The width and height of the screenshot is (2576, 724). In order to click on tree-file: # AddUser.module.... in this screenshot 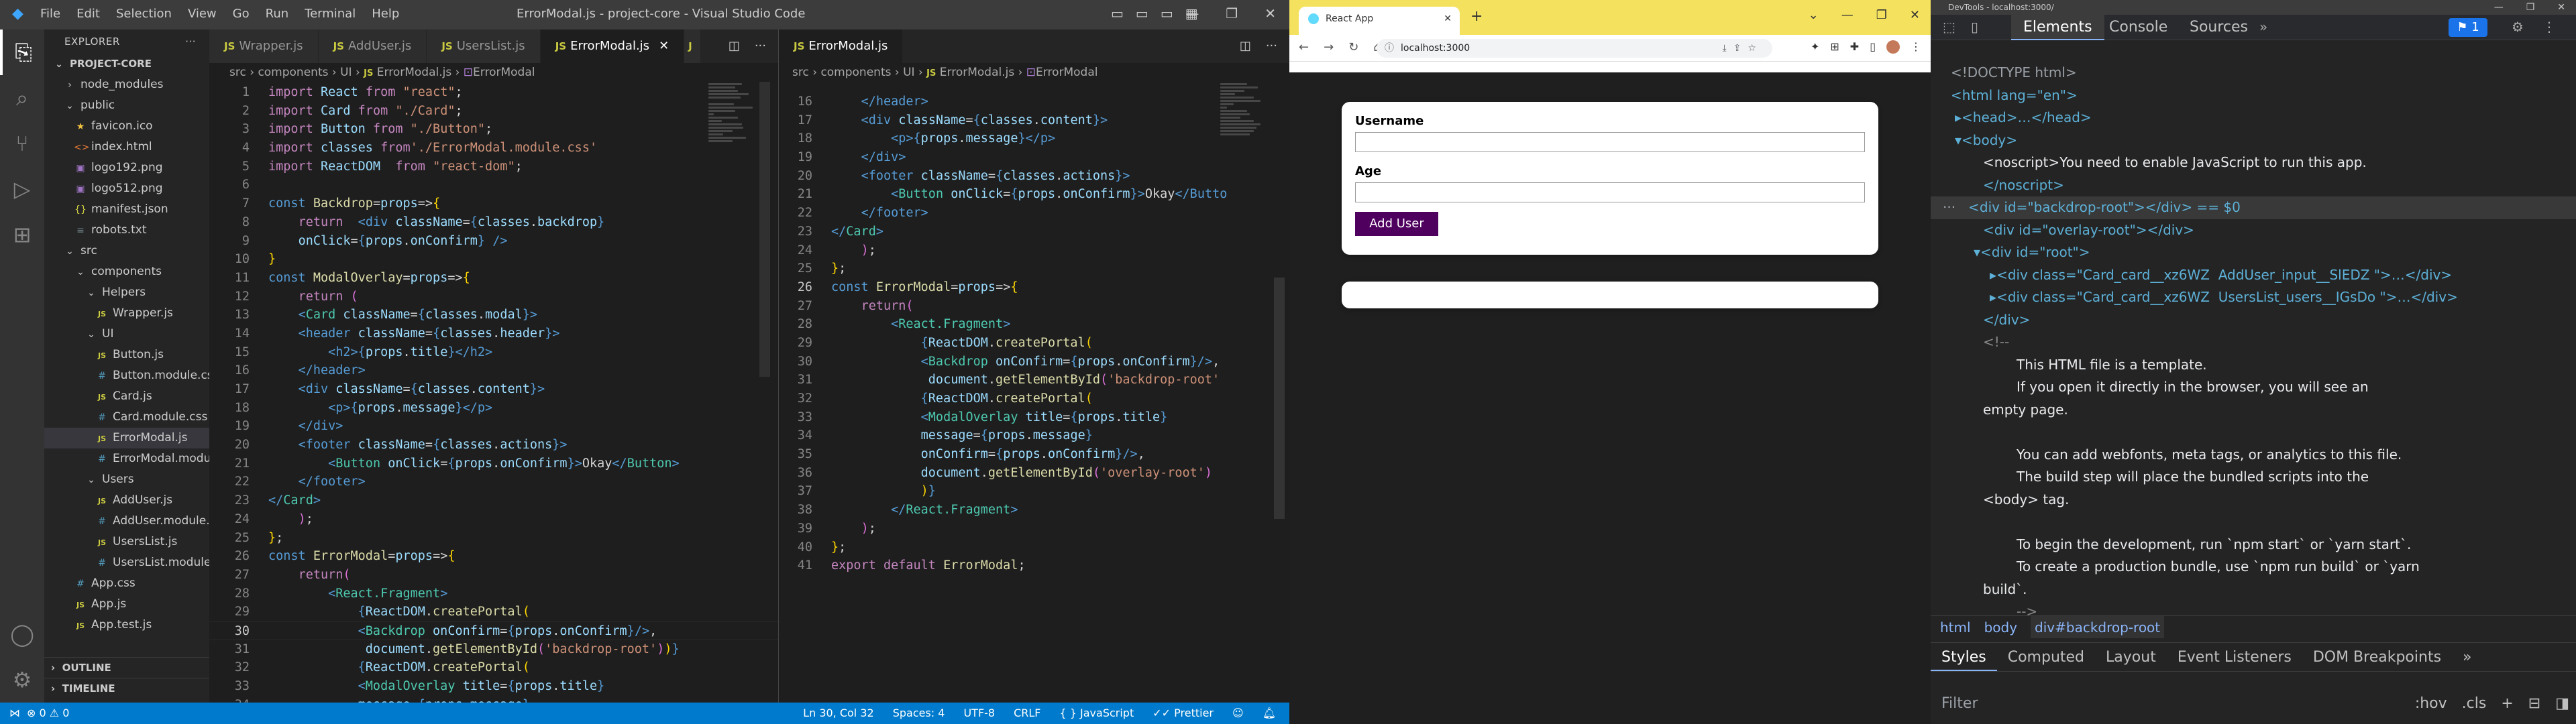, I will do `click(126, 521)`.